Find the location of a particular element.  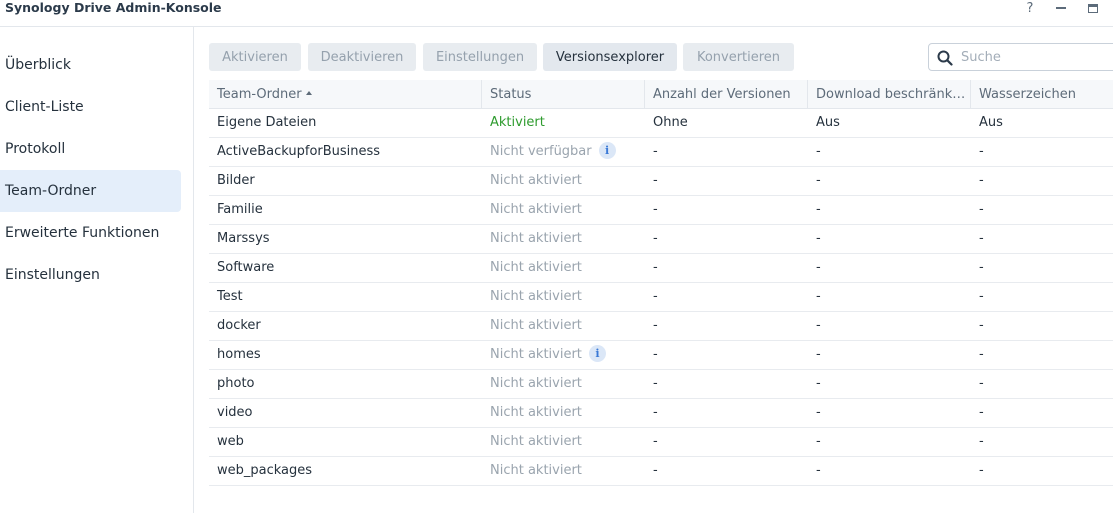

sidebar-item-client-list: Client-Liste is located at coordinates (90, 107).